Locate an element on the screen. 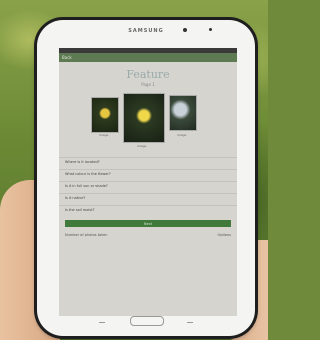  footer: Number of photos taken Options is located at coordinates (148, 235).